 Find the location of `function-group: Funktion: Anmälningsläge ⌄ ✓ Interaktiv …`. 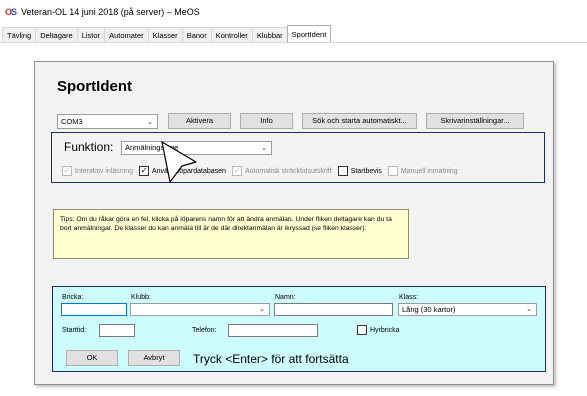

function-group: Funktion: Anmälningsläge ⌄ ✓ Interaktiv … is located at coordinates (298, 157).